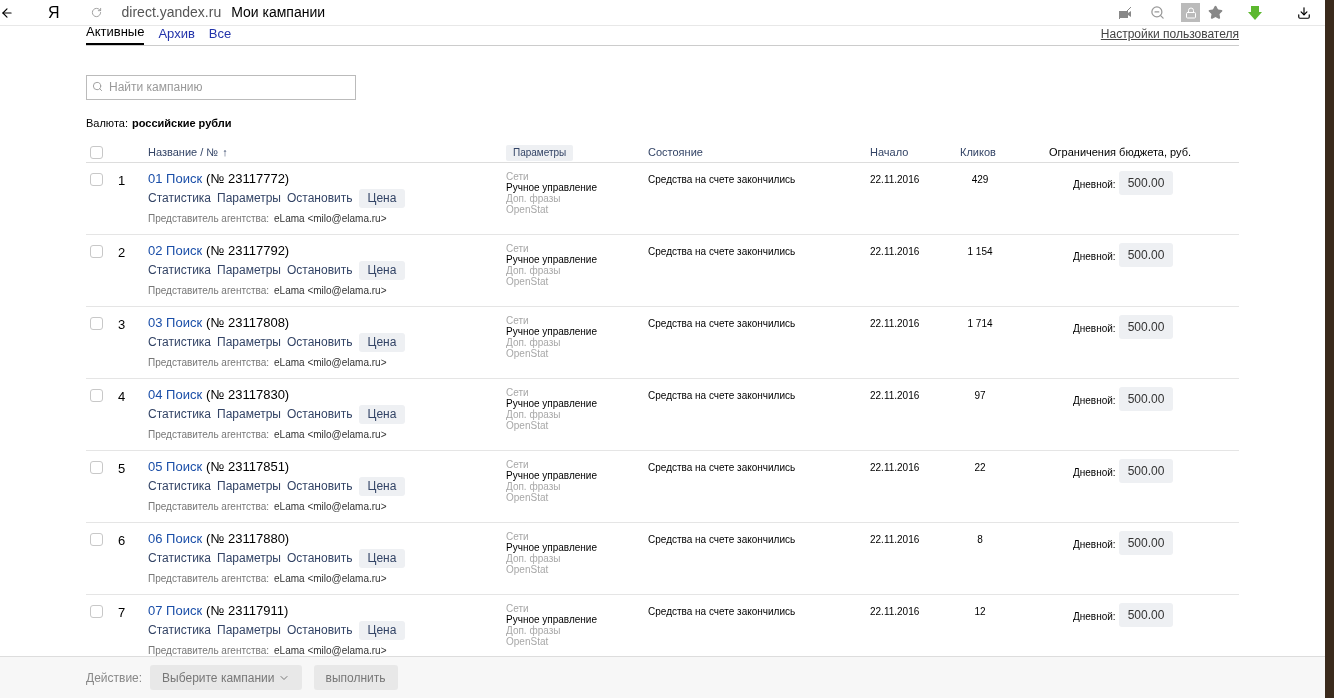  What do you see at coordinates (7, 12) in the screenshot?
I see `back-icon` at bounding box center [7, 12].